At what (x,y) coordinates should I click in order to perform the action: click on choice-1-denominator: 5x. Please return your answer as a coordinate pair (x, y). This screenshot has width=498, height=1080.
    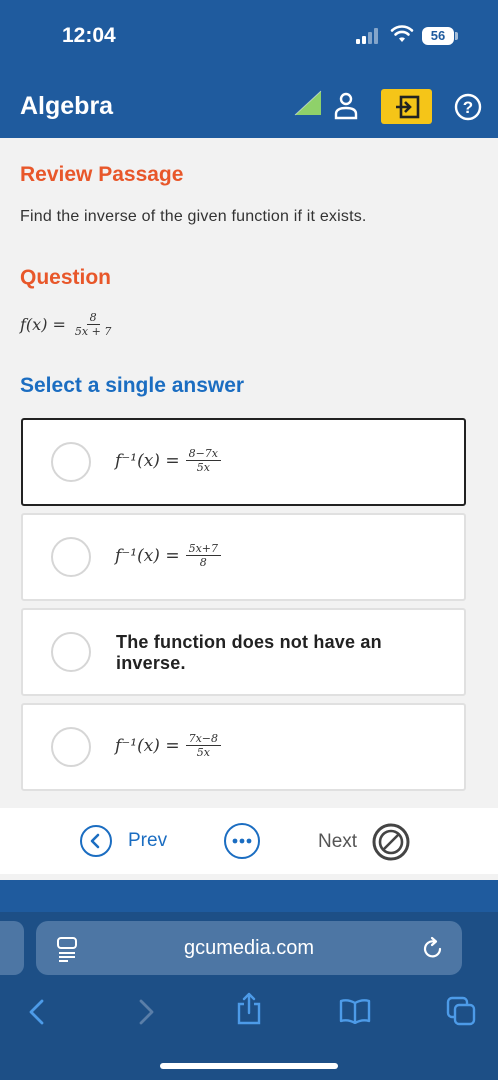
    Looking at the image, I should click on (203, 467).